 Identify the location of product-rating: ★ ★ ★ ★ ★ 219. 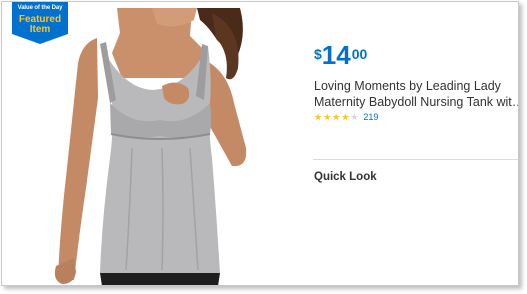
(346, 117).